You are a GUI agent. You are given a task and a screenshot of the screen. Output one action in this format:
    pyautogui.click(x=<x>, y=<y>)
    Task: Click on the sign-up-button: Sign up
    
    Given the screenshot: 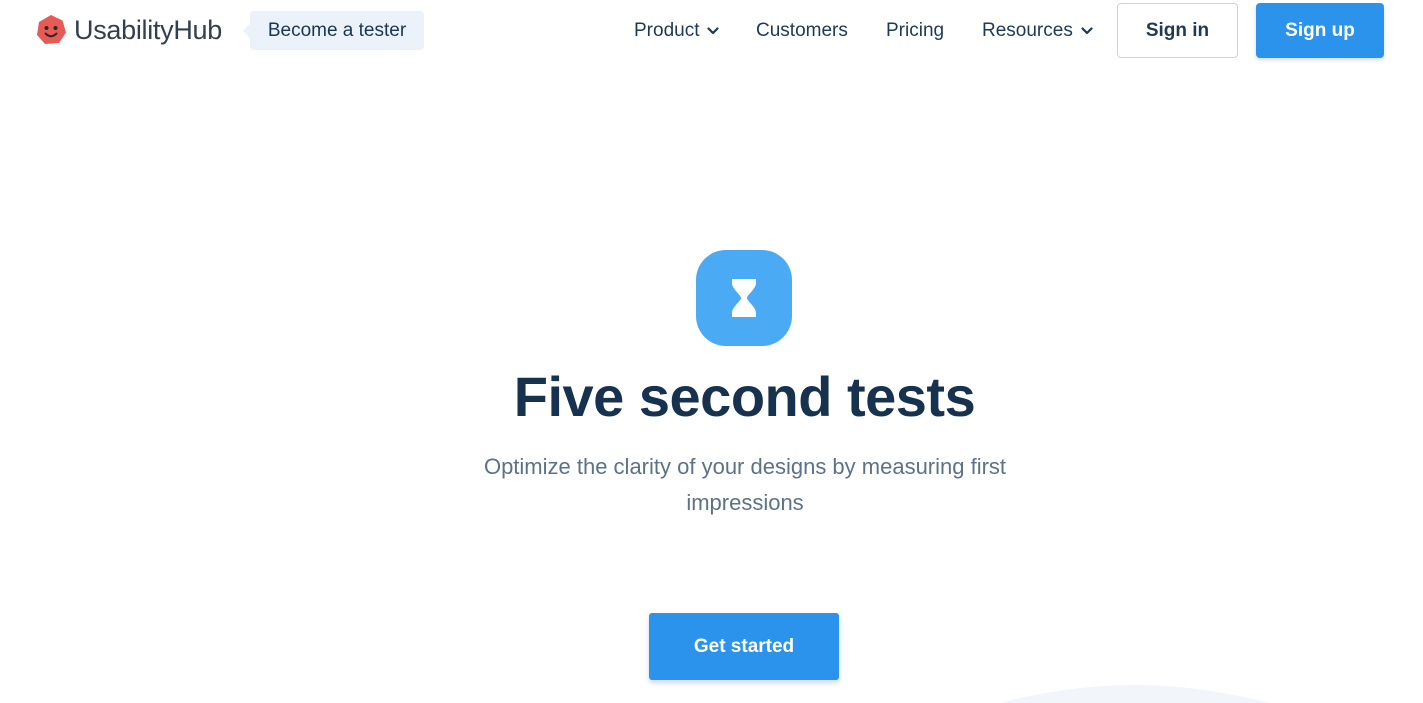 What is the action you would take?
    pyautogui.click(x=1320, y=30)
    